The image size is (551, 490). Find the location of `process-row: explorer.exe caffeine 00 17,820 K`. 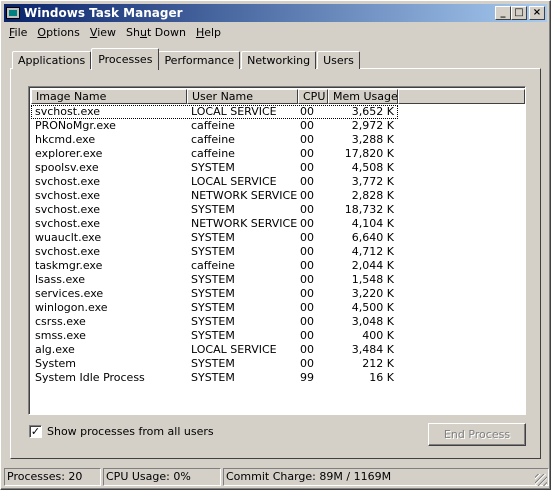

process-row: explorer.exe caffeine 00 17,820 K is located at coordinates (214, 154).